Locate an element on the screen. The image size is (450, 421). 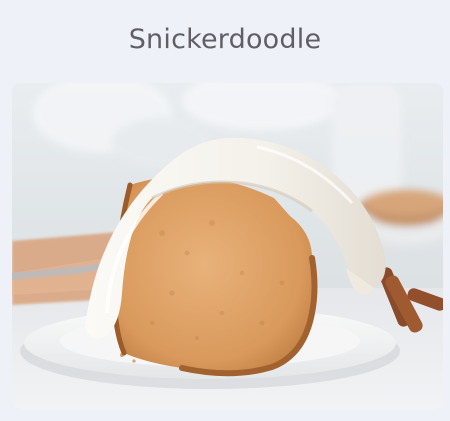
product-title: Snickerdoodle is located at coordinates (225, 39).